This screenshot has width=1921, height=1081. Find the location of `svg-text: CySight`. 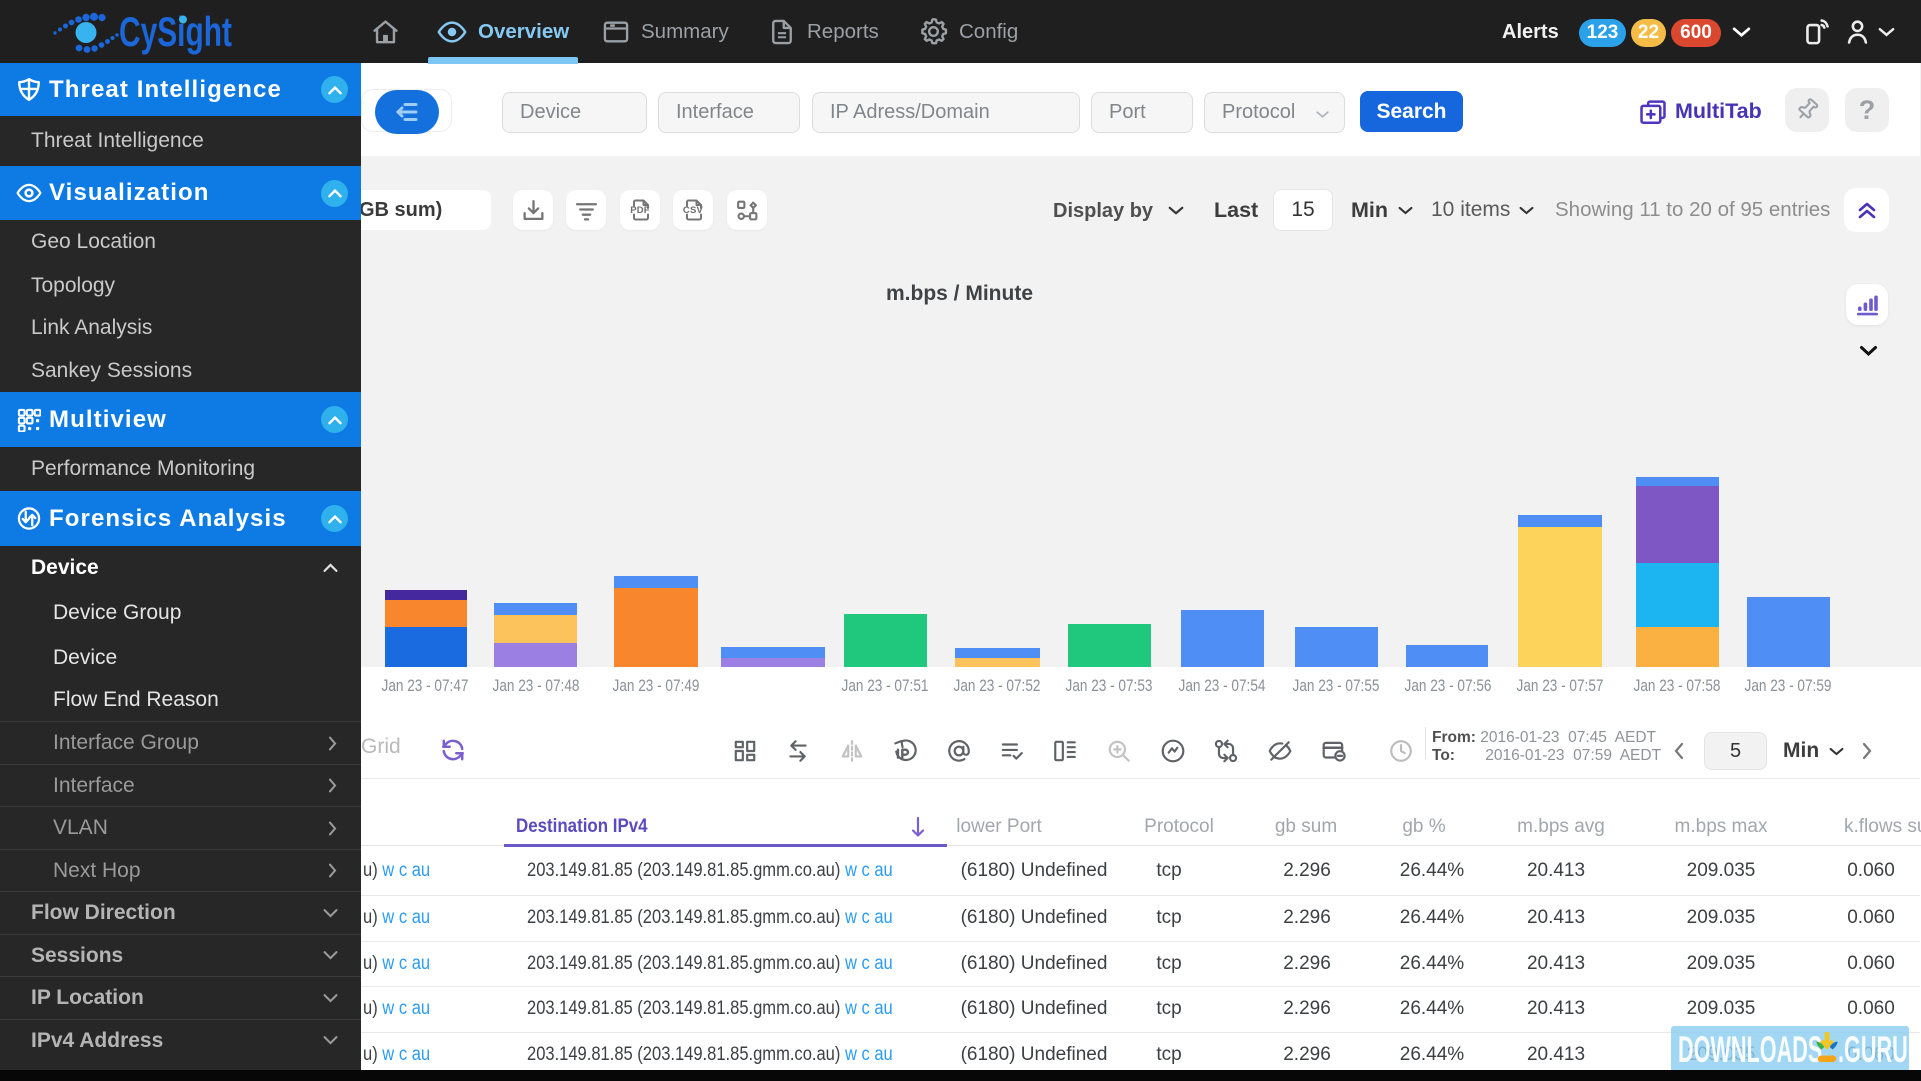

svg-text: CySight is located at coordinates (175, 31).